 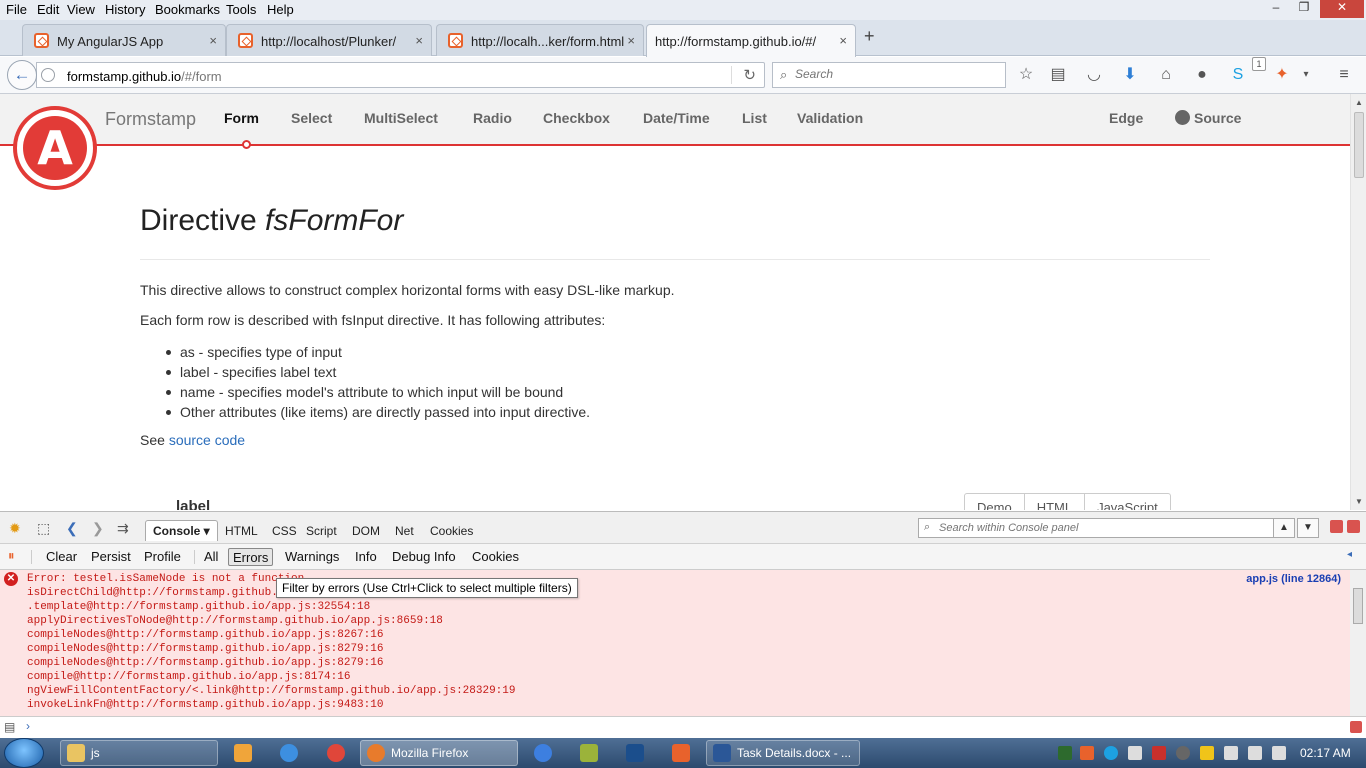 What do you see at coordinates (289, 753) in the screenshot?
I see `ie-icon` at bounding box center [289, 753].